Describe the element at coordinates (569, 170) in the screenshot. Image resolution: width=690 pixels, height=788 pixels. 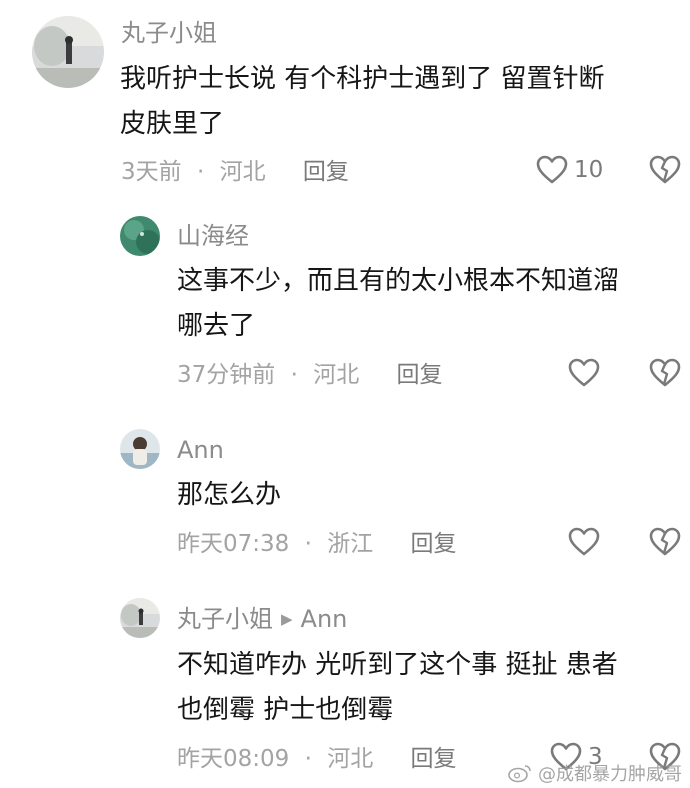
I see `like-button: 10` at that location.